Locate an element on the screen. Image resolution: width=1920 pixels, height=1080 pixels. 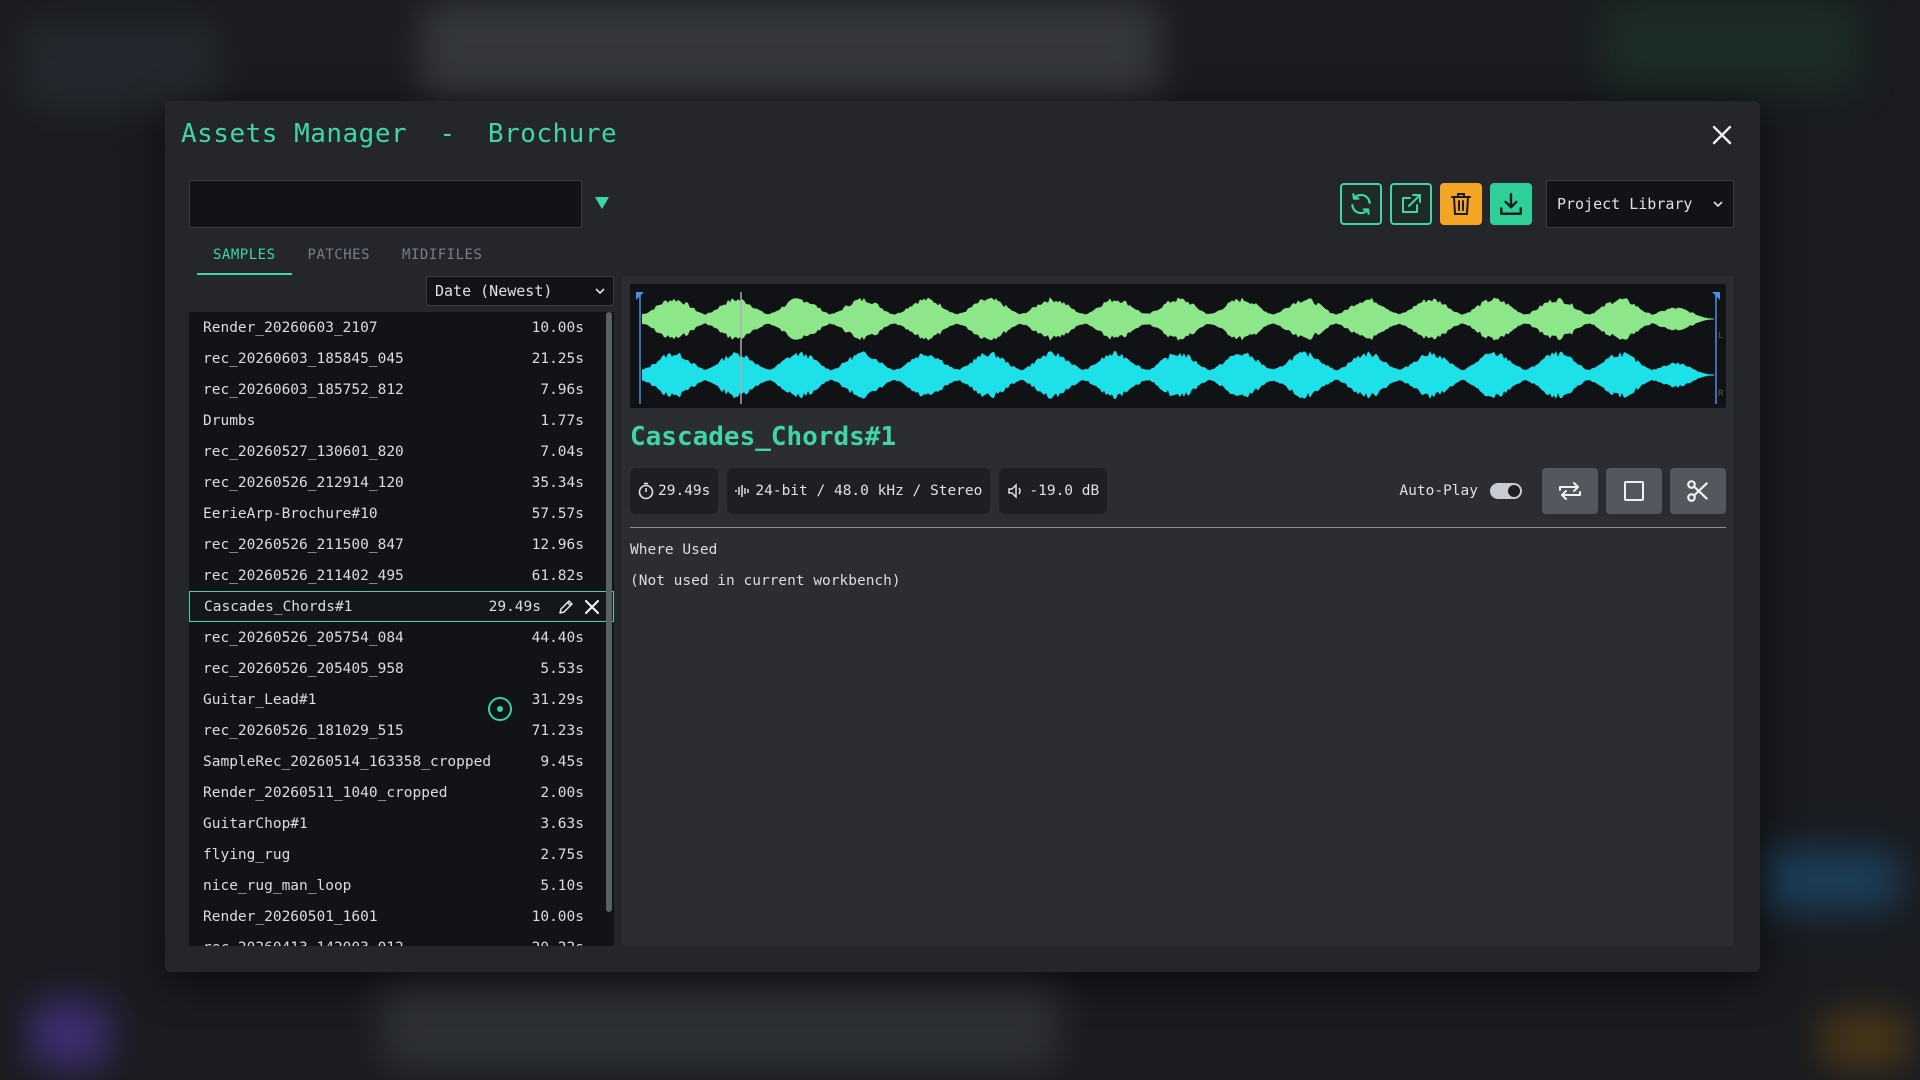
sample-duration: 44.40s is located at coordinates (557, 637).